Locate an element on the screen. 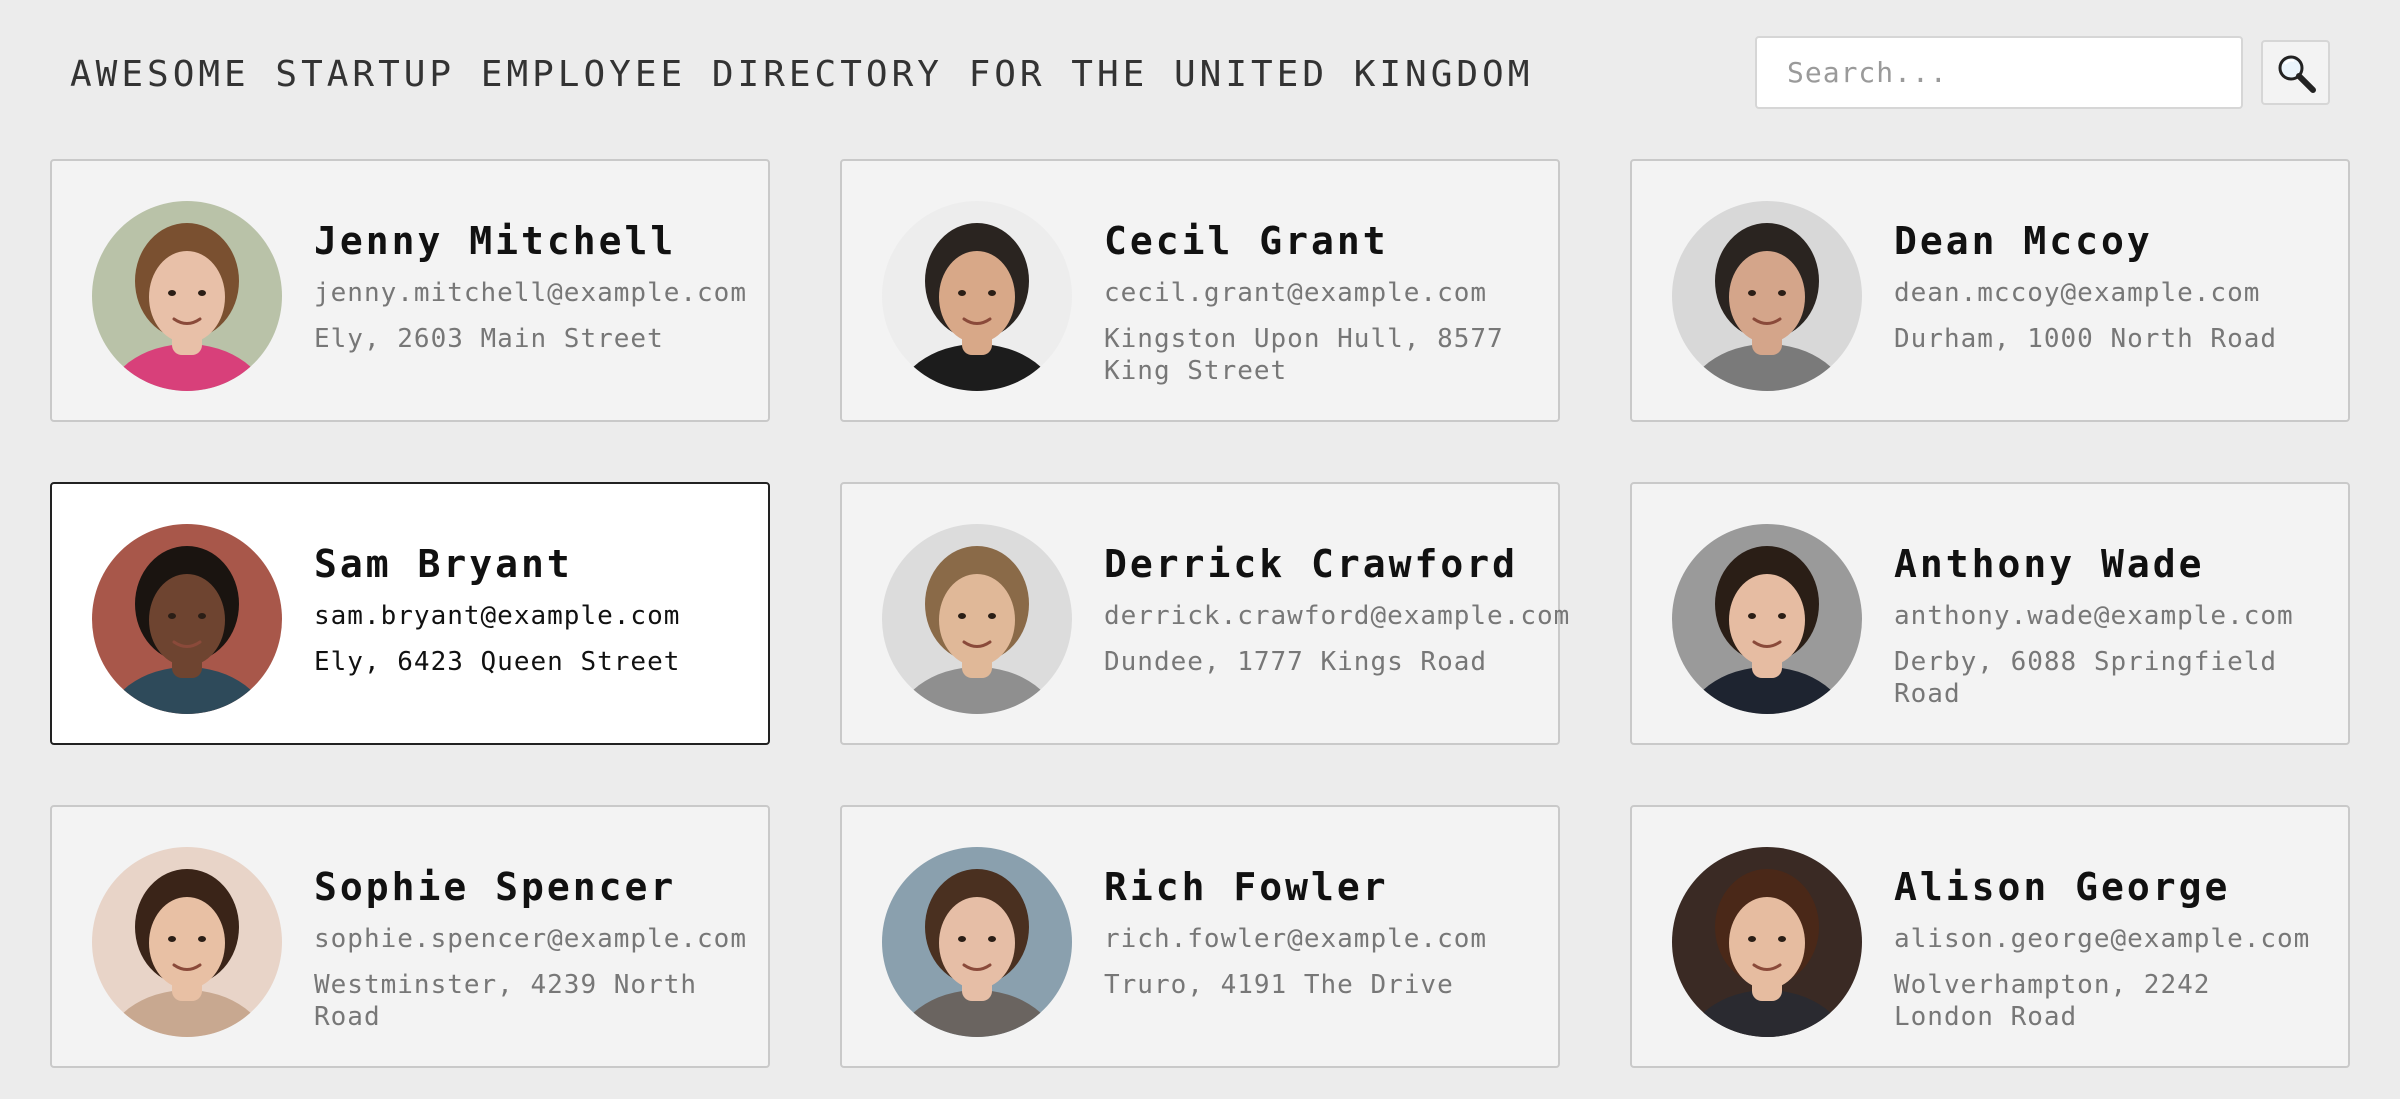  employee-email: dean.mccoy@example.com is located at coordinates (2077, 293).